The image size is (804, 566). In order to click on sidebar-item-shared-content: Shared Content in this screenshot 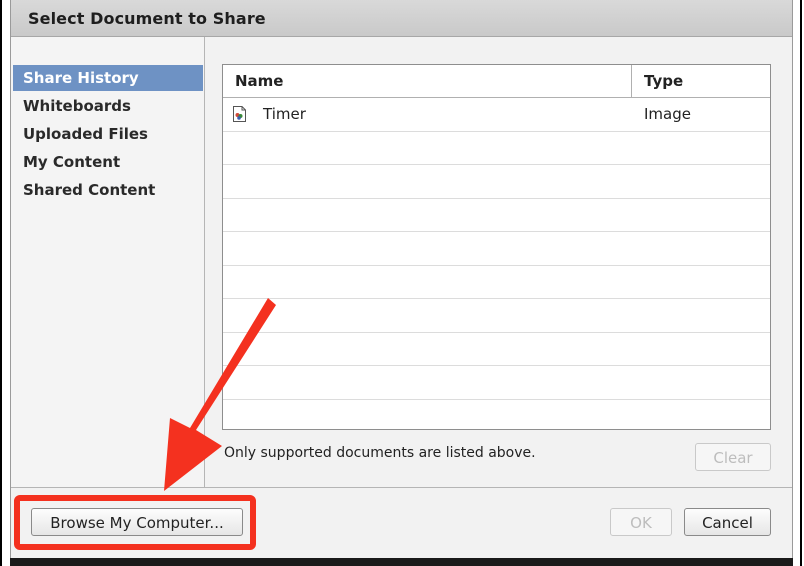, I will do `click(108, 190)`.